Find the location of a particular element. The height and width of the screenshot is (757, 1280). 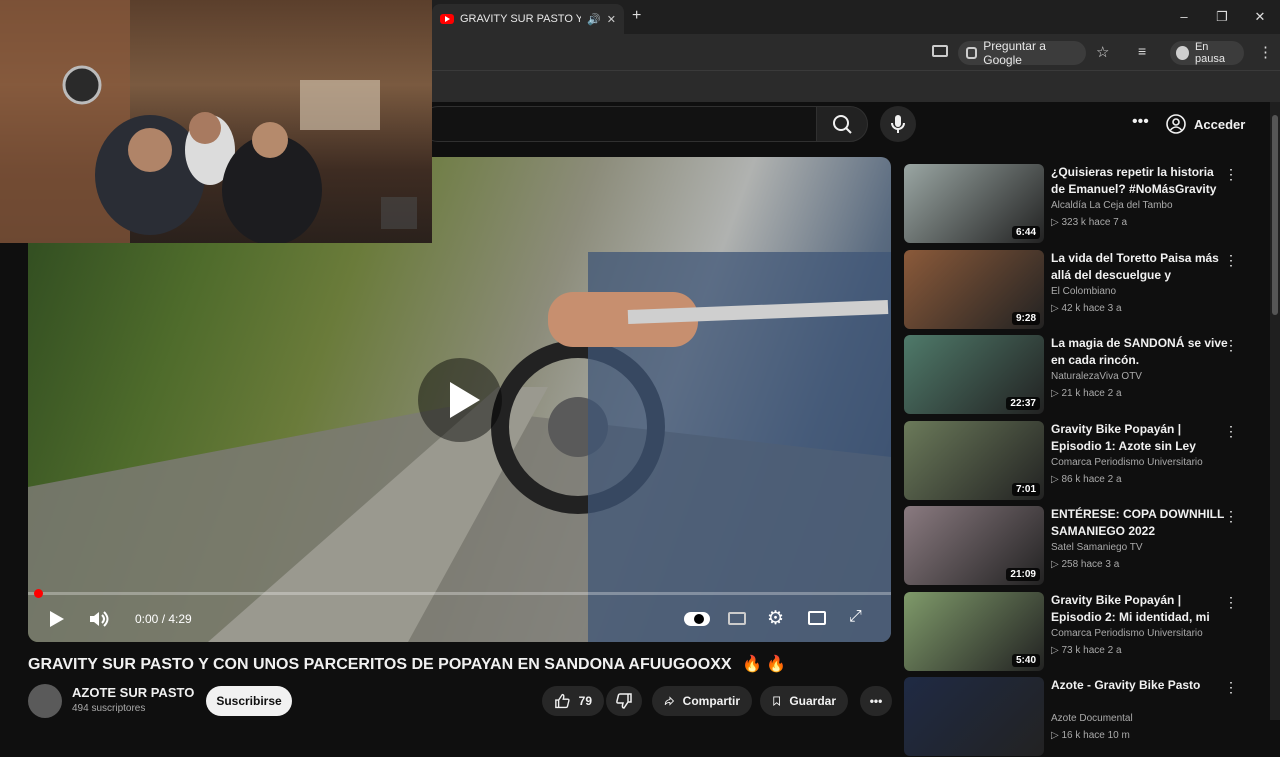

channel-avatar is located at coordinates (45, 701).